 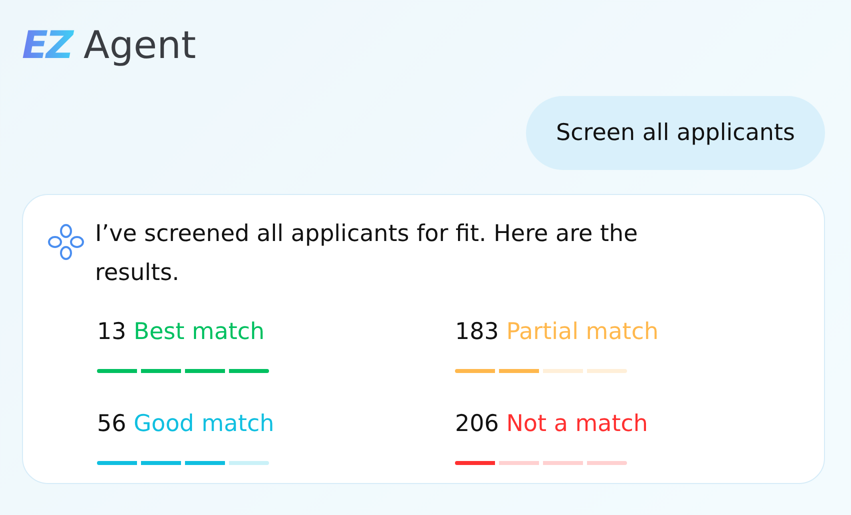 What do you see at coordinates (477, 424) in the screenshot?
I see `result-count: 206` at bounding box center [477, 424].